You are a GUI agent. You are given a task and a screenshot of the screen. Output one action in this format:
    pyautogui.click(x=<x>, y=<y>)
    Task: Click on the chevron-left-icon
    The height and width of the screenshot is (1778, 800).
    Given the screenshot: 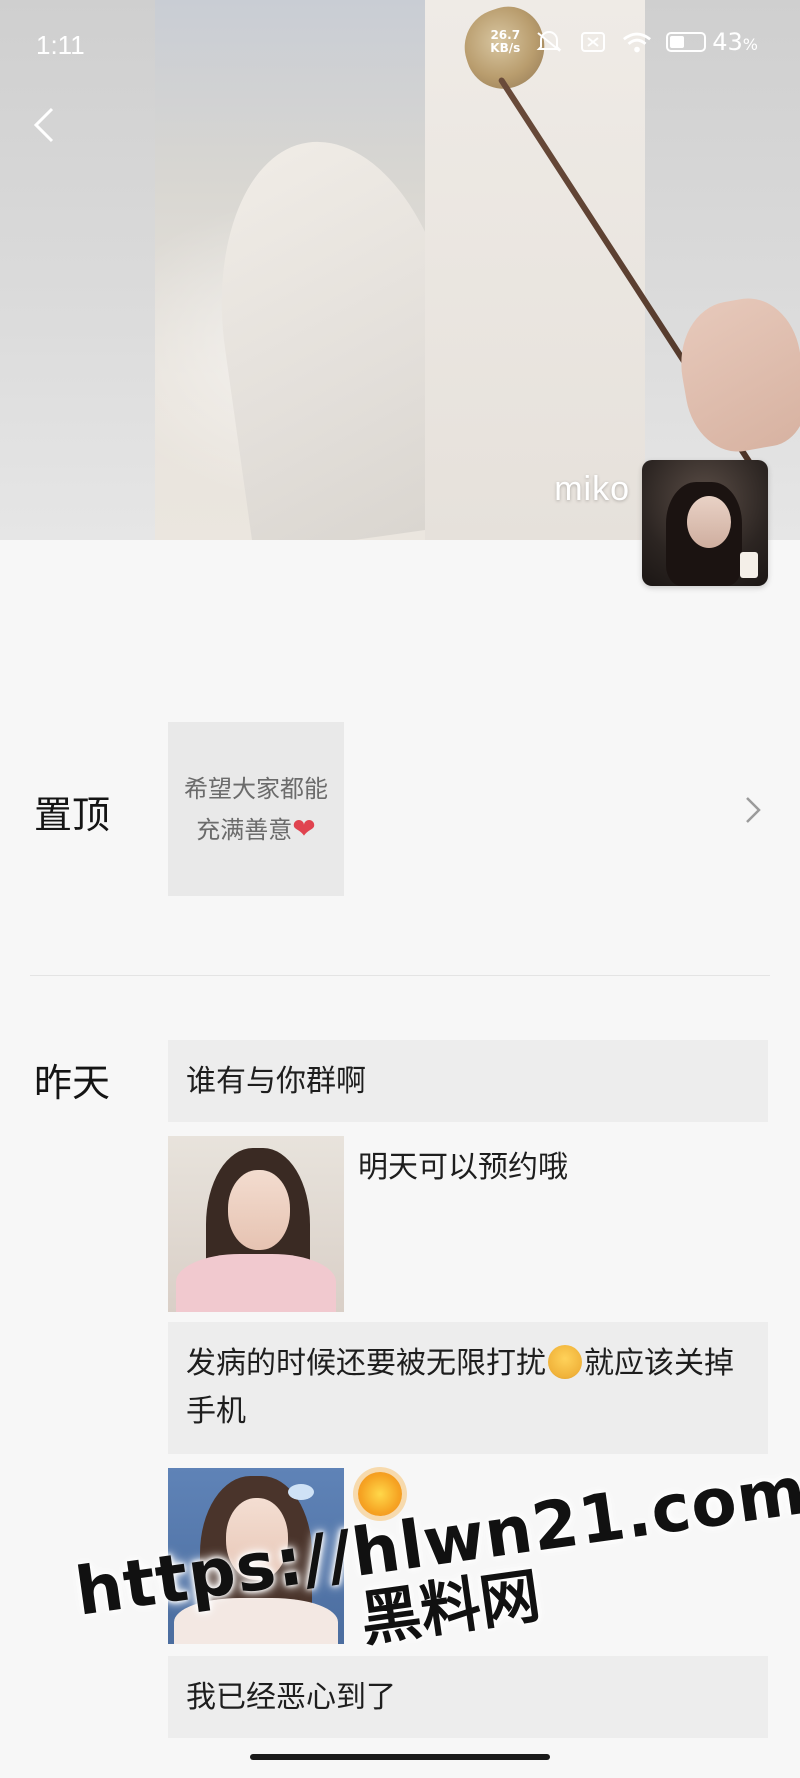 What is the action you would take?
    pyautogui.click(x=43, y=125)
    